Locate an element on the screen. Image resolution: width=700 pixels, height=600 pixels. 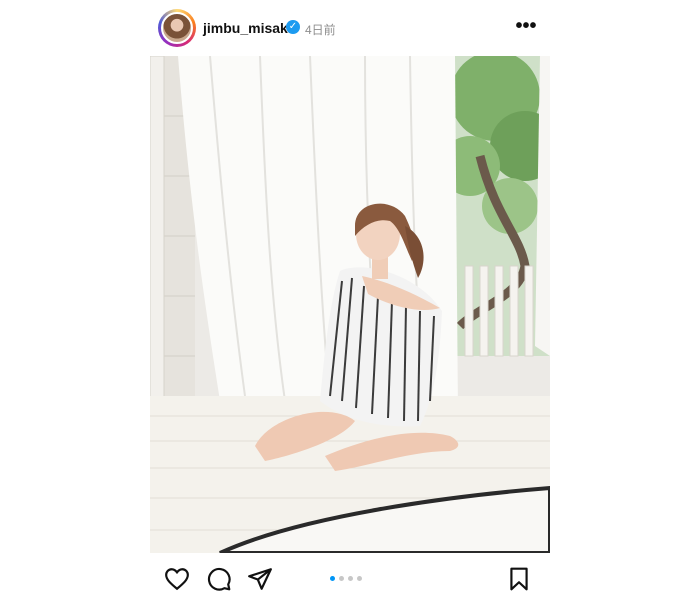
carousel-indicator is located at coordinates (346, 578).